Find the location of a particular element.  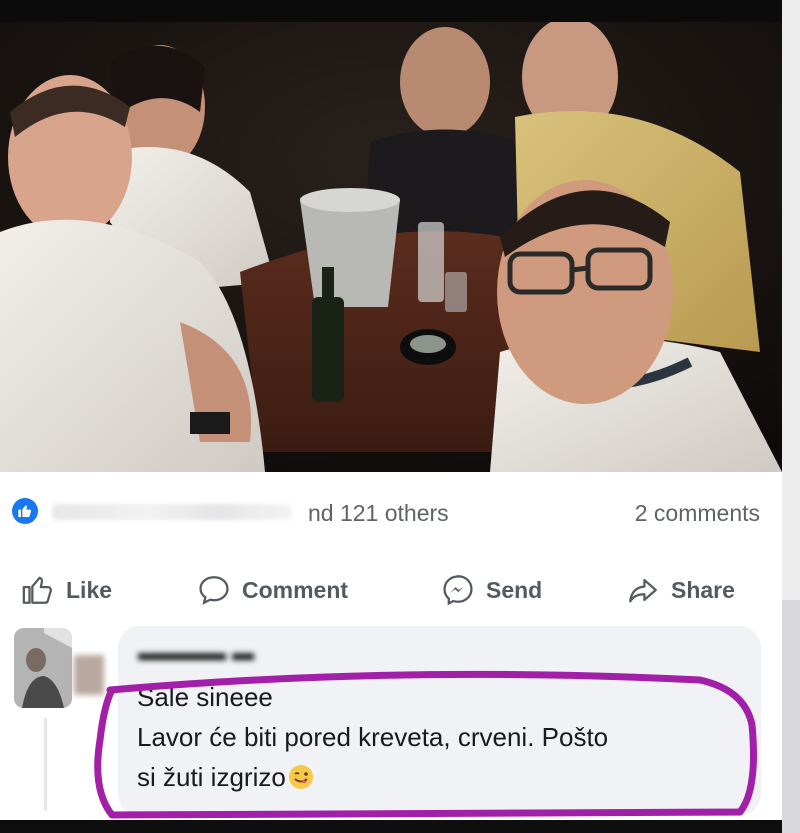

blurred-reactor-names is located at coordinates (172, 512).